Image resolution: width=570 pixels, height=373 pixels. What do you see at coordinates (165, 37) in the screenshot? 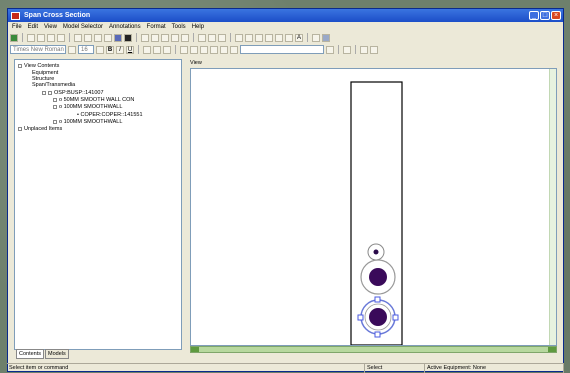
I see `align-icon` at bounding box center [165, 37].